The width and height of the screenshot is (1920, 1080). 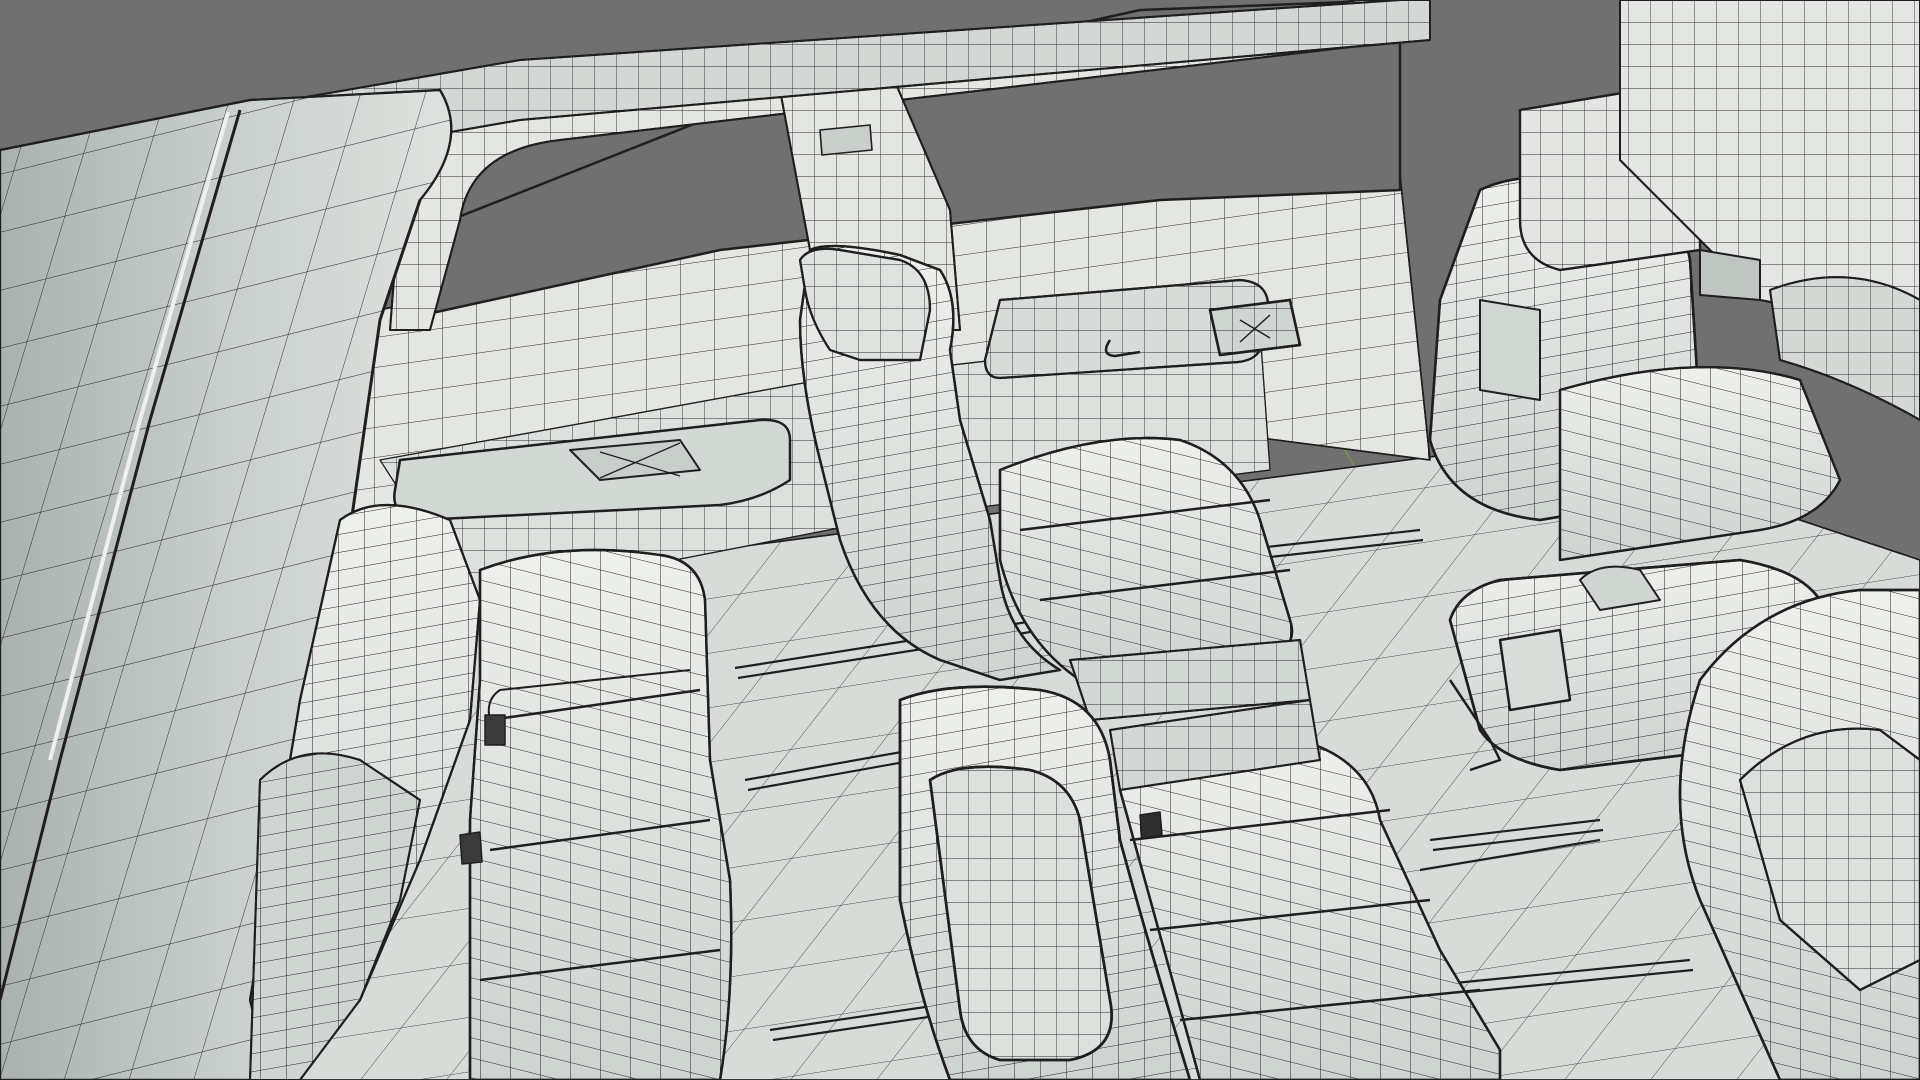 I want to click on speaker-front-icon, so click(x=1255, y=327).